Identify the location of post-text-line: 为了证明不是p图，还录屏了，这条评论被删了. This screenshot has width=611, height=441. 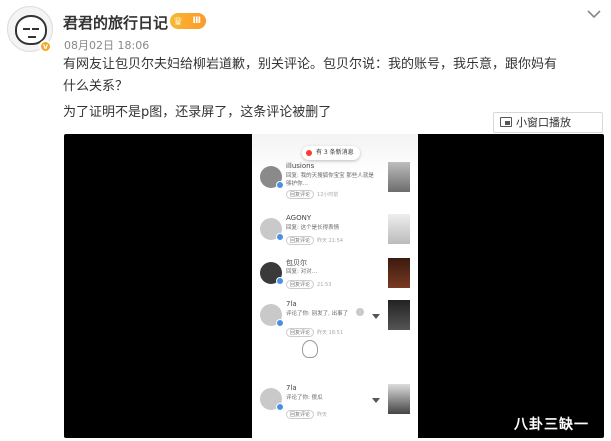
(197, 112).